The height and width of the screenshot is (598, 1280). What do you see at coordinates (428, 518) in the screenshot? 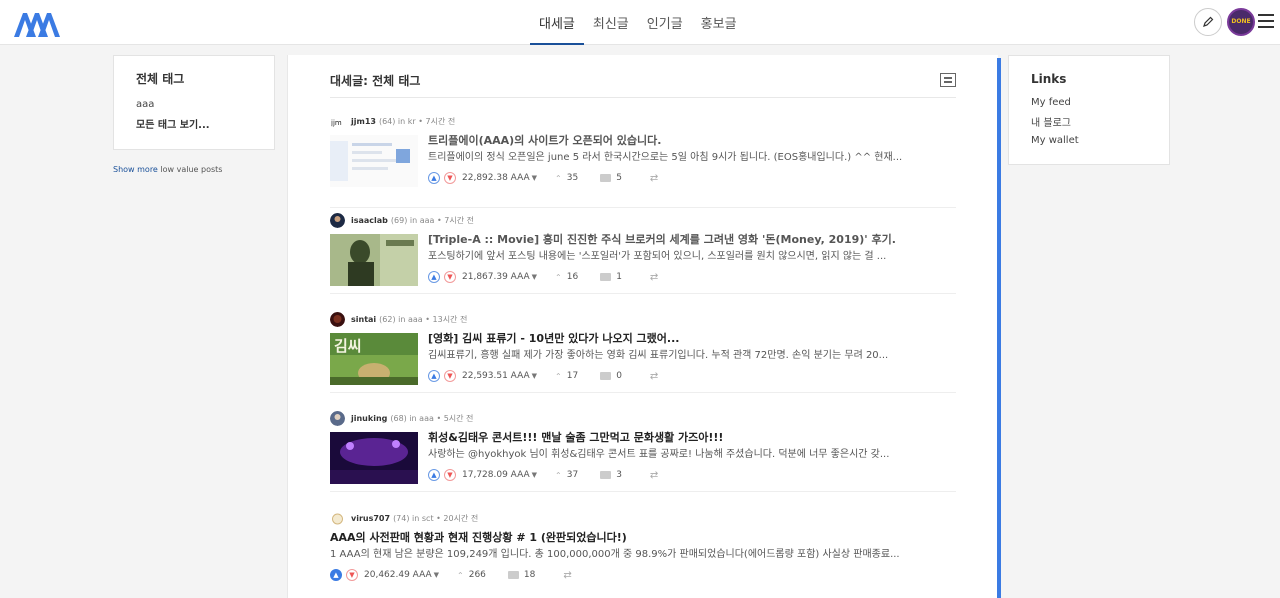
I see `community-link: sct` at bounding box center [428, 518].